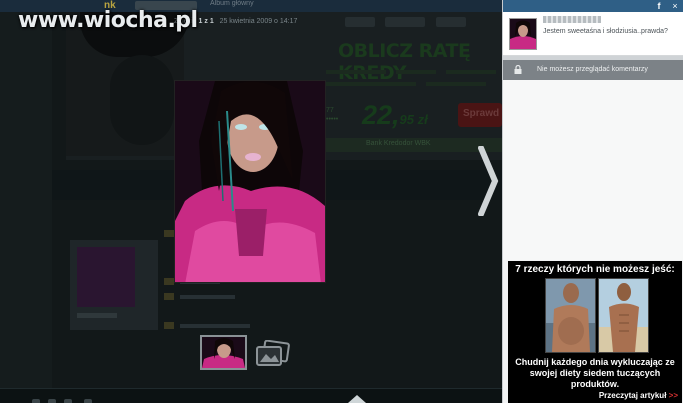 Image resolution: width=683 pixels, height=403 pixels. I want to click on background-ad-small-text: 77 •••••, so click(332, 115).